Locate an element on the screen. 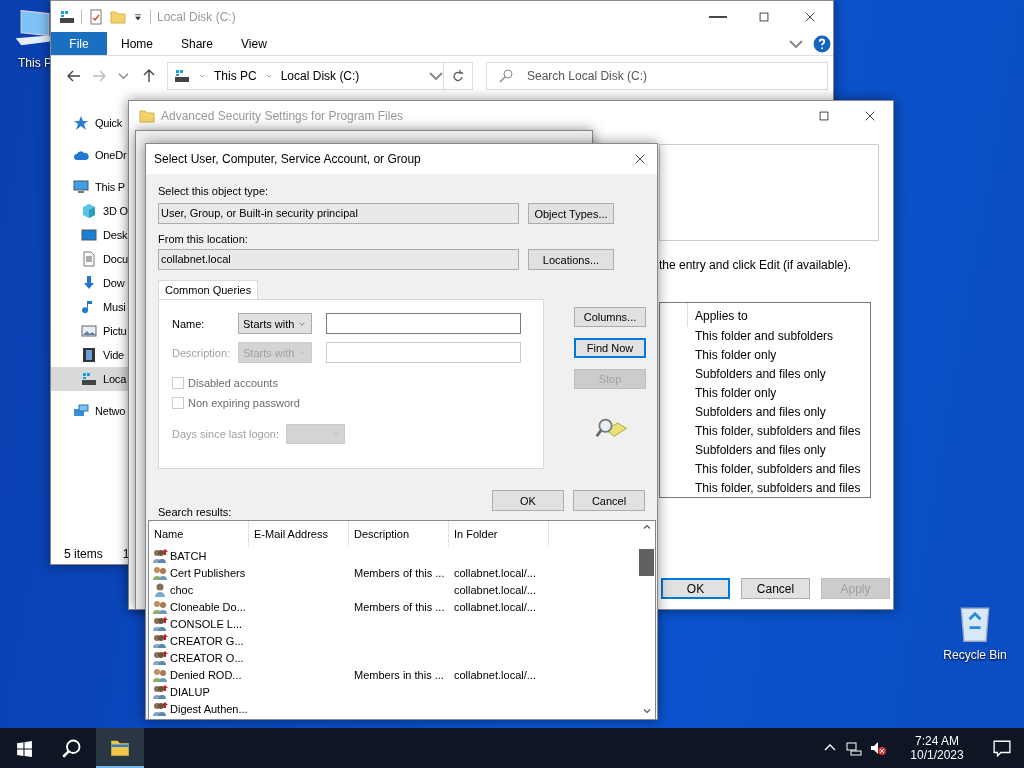  object-type-field: User, Group, or Built-in security principal is located at coordinates (338, 213).